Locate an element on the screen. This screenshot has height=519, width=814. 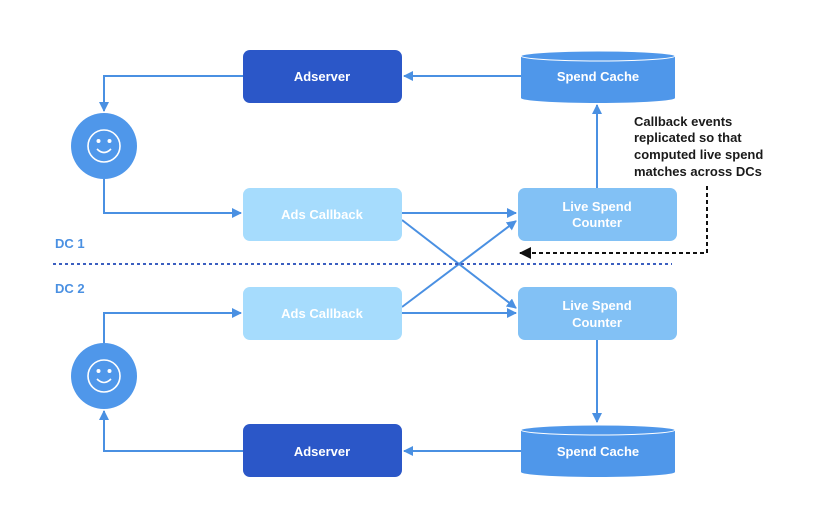
spend-cache-dc1: Spend Cache is located at coordinates (598, 76).